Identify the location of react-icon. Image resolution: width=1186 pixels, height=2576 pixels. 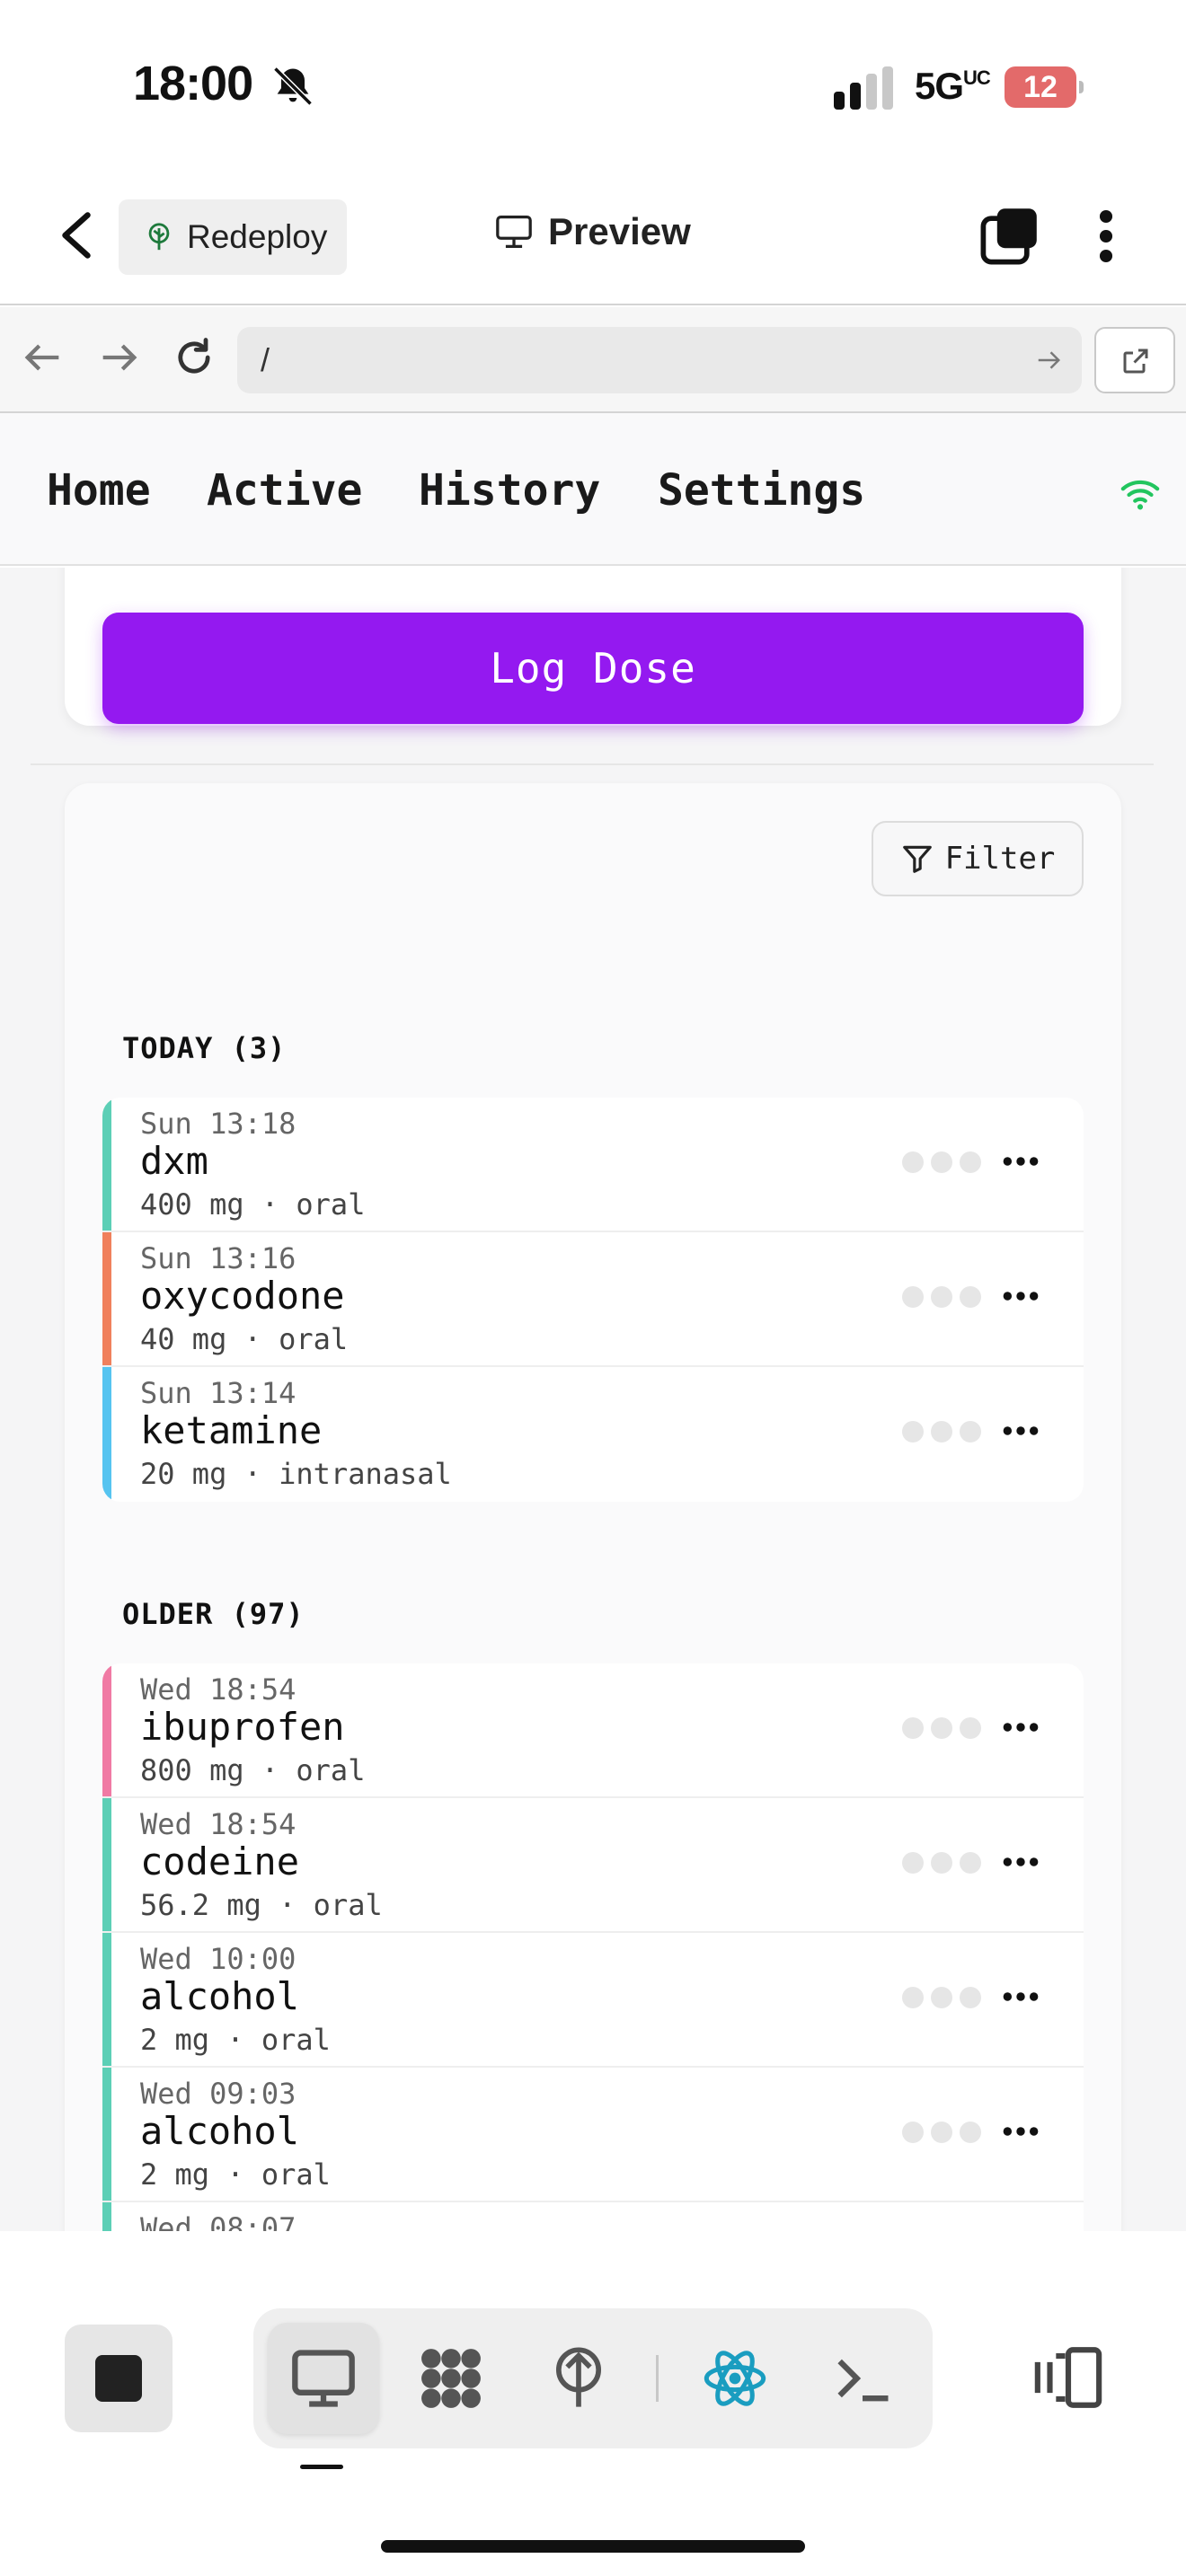
(735, 2378).